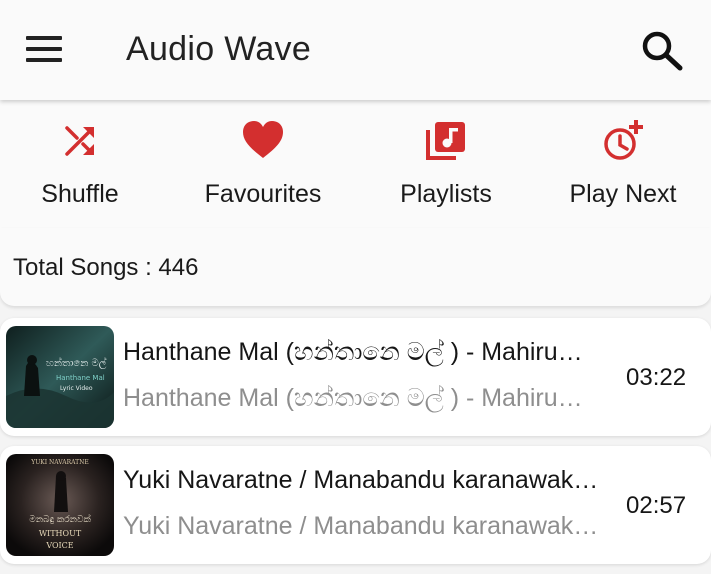 The width and height of the screenshot is (711, 574). I want to click on heart-icon, so click(263, 139).